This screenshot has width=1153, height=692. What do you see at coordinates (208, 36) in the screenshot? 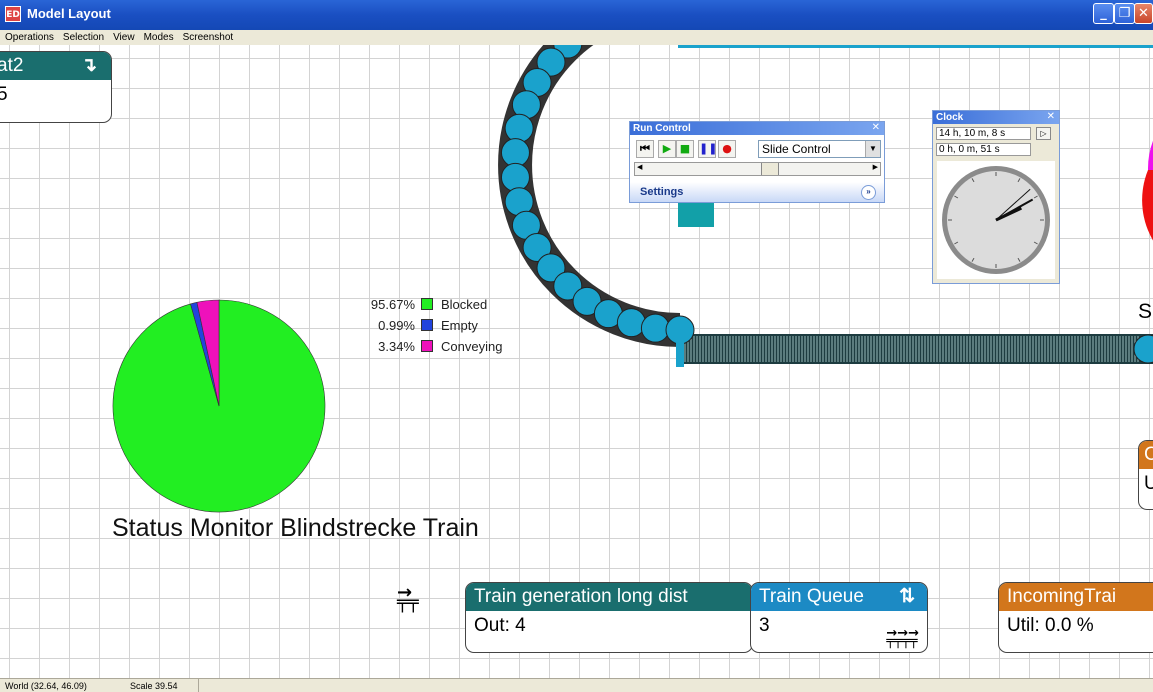
I see `menu-screenshot: Screenshot` at bounding box center [208, 36].